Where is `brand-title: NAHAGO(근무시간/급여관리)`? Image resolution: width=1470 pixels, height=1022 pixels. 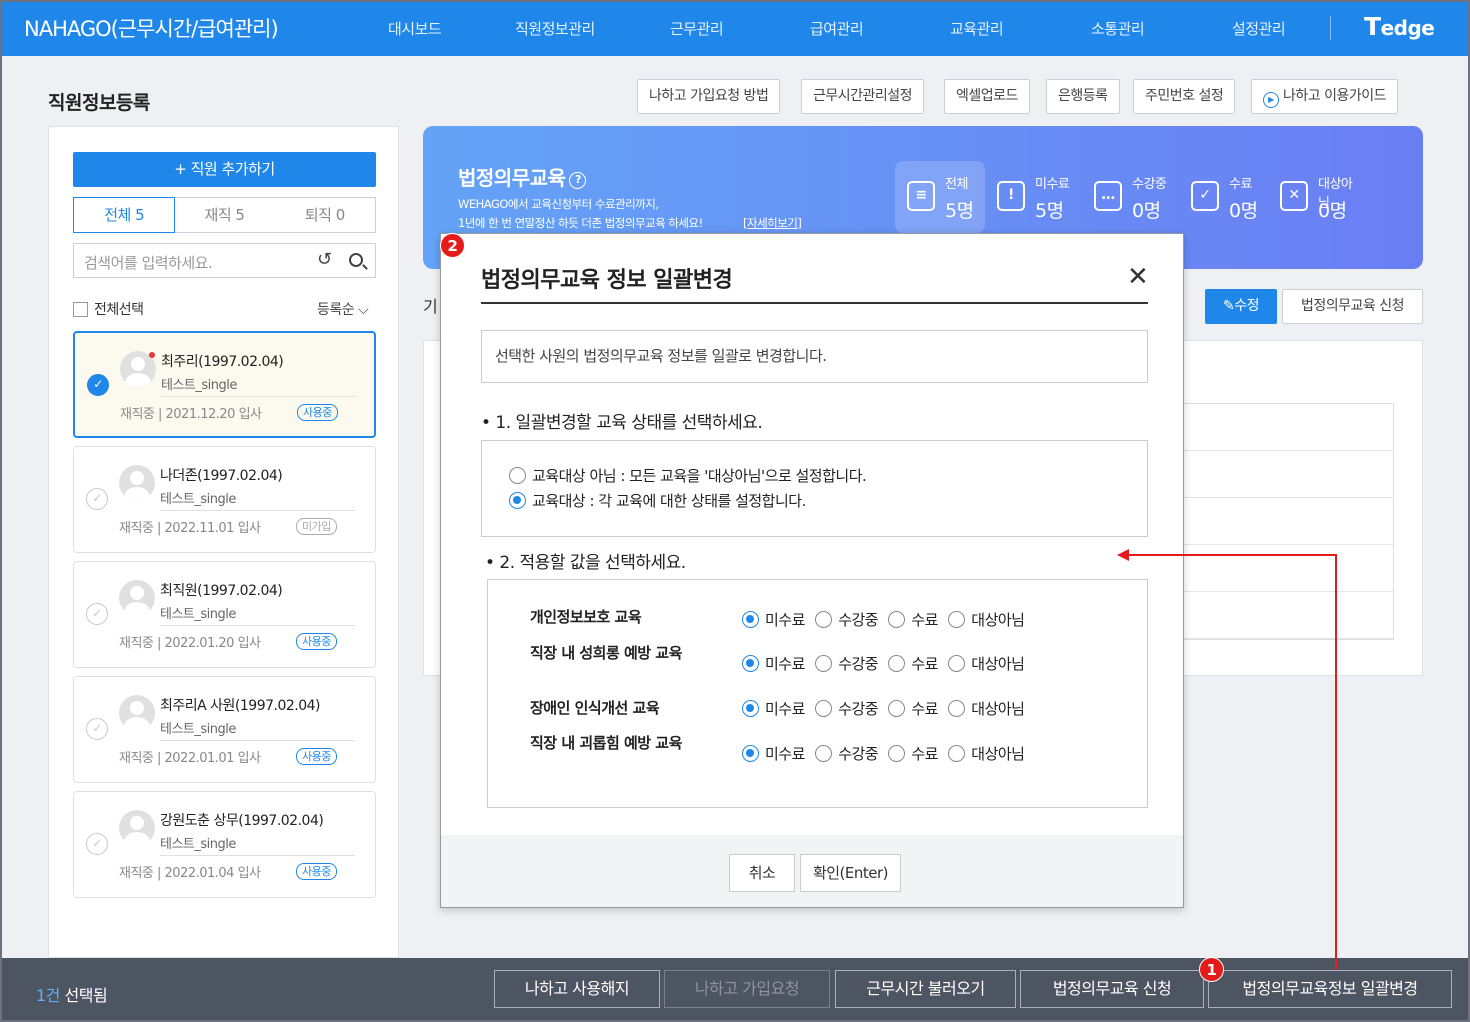
brand-title: NAHAGO(근무시간/급여관리) is located at coordinates (151, 28).